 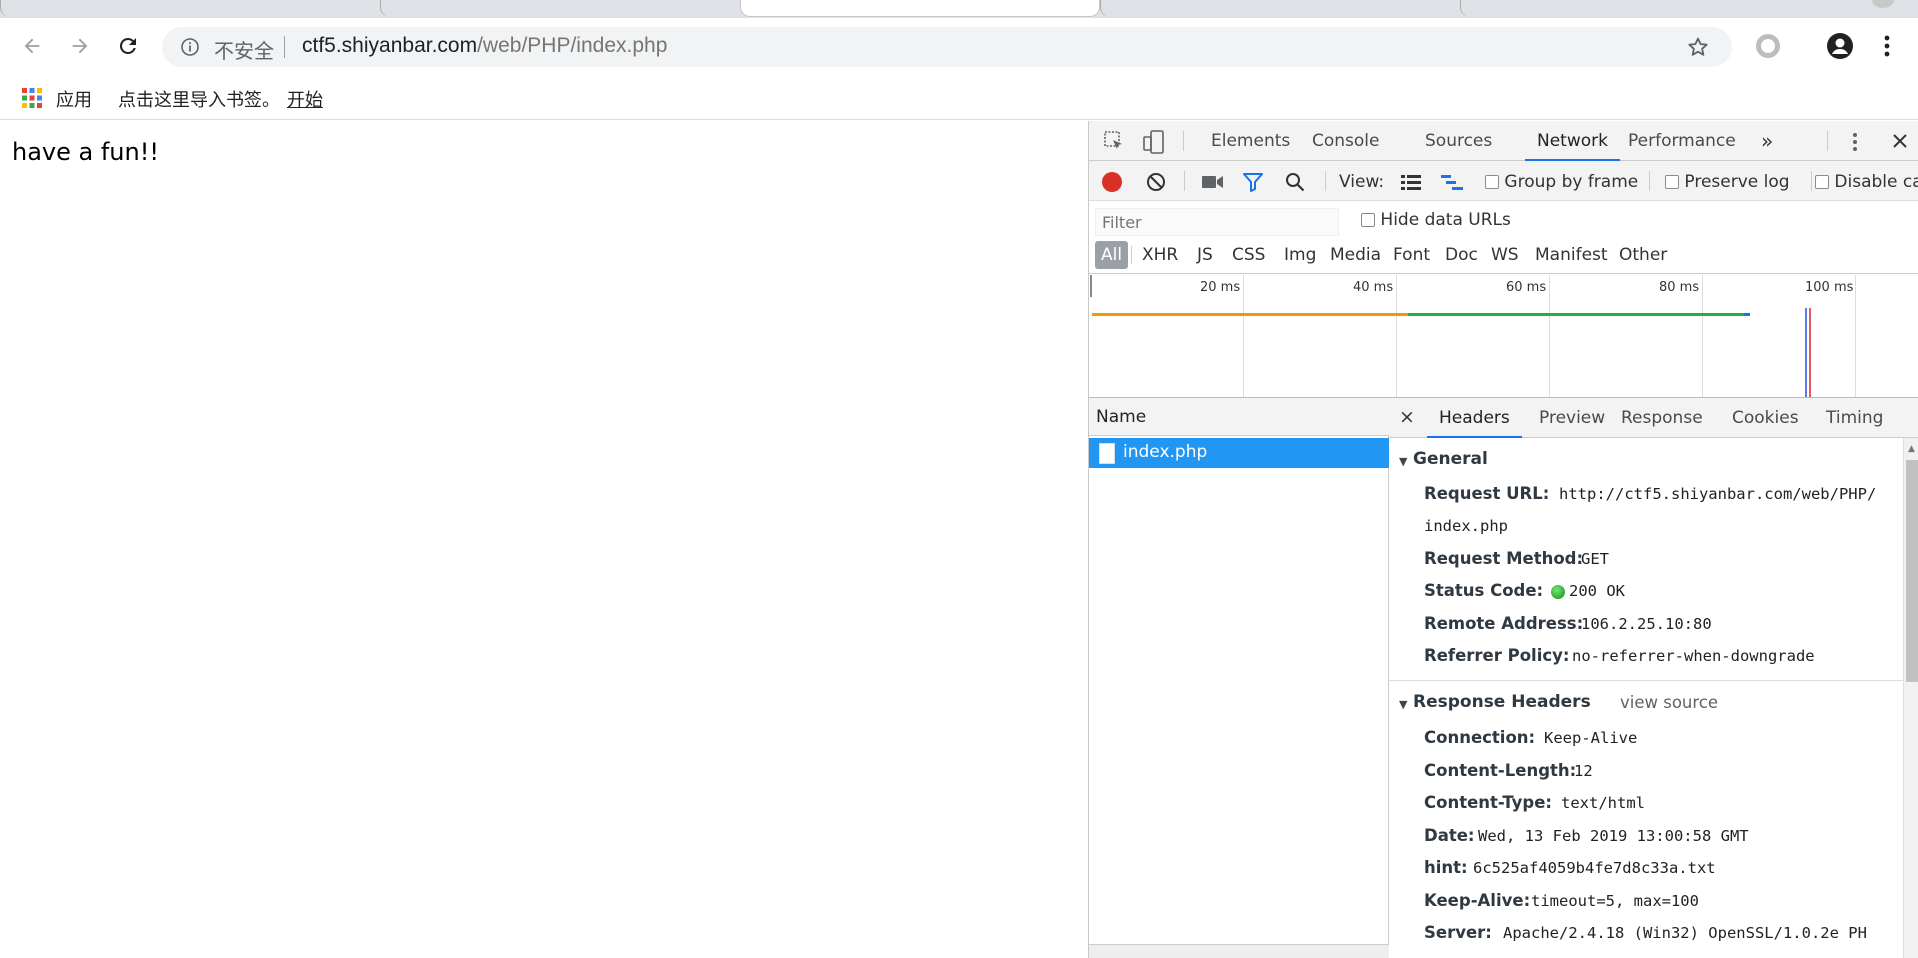 What do you see at coordinates (1571, 255) in the screenshot?
I see `filter-type-manifest: Manifest` at bounding box center [1571, 255].